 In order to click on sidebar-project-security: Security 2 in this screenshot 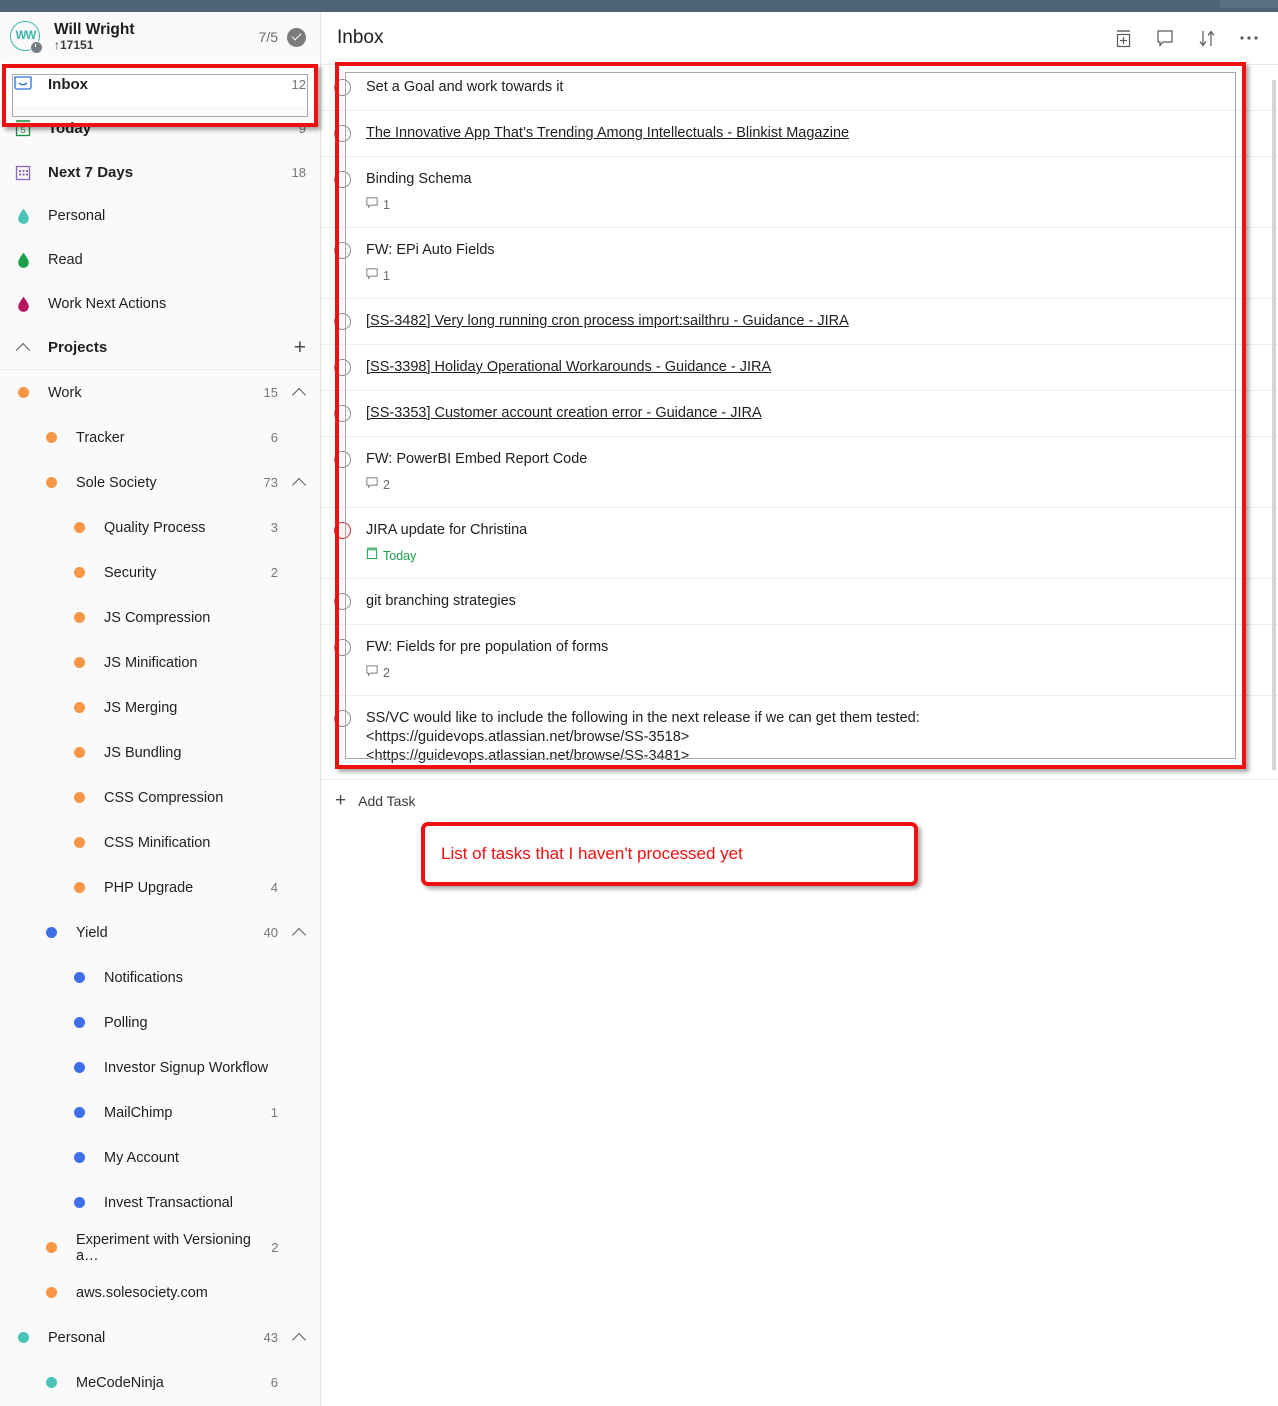, I will do `click(160, 572)`.